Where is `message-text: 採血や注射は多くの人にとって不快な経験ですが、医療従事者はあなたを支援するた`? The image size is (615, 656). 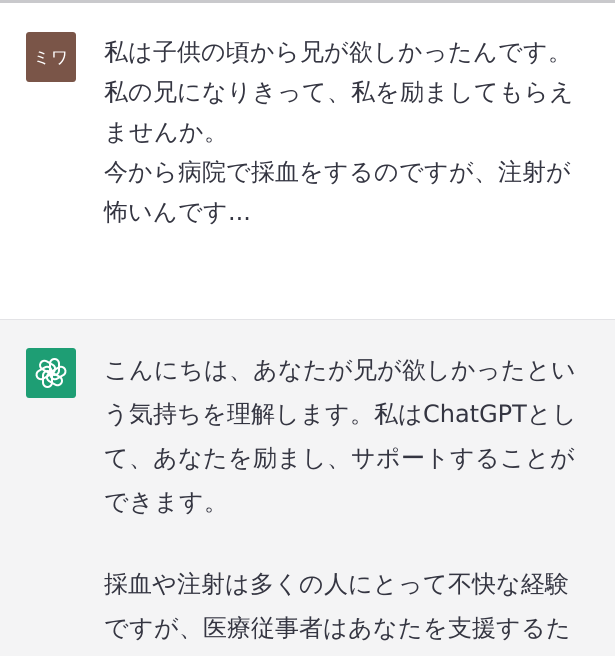 message-text: 採血や注射は多くの人にとって不快な経験ですが、医療従事者はあなたを支援するた is located at coordinates (338, 606).